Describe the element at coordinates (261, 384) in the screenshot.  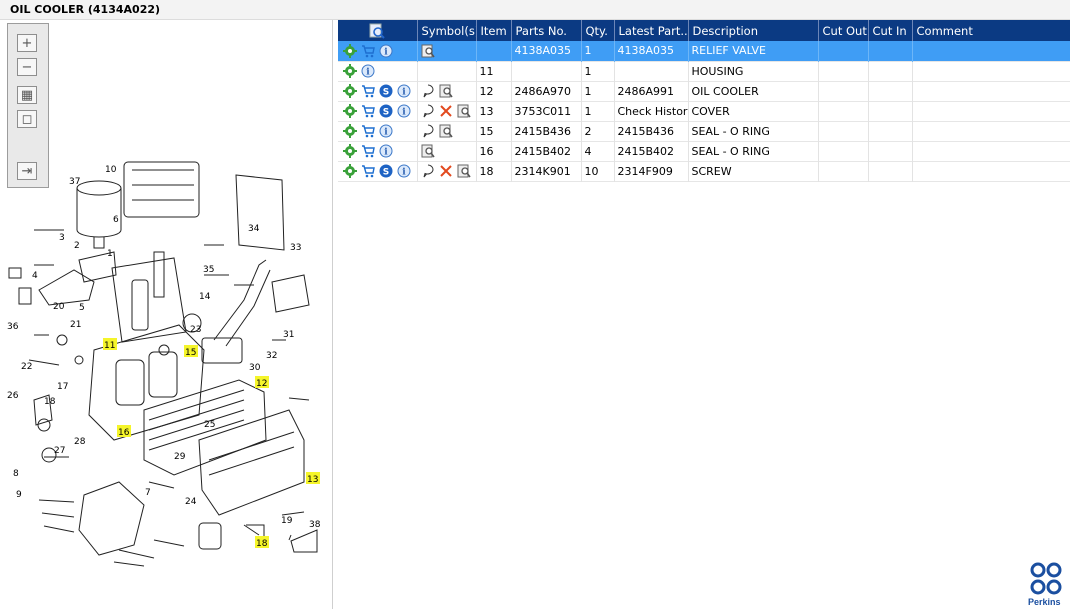
I see `callout-12: 12` at that location.